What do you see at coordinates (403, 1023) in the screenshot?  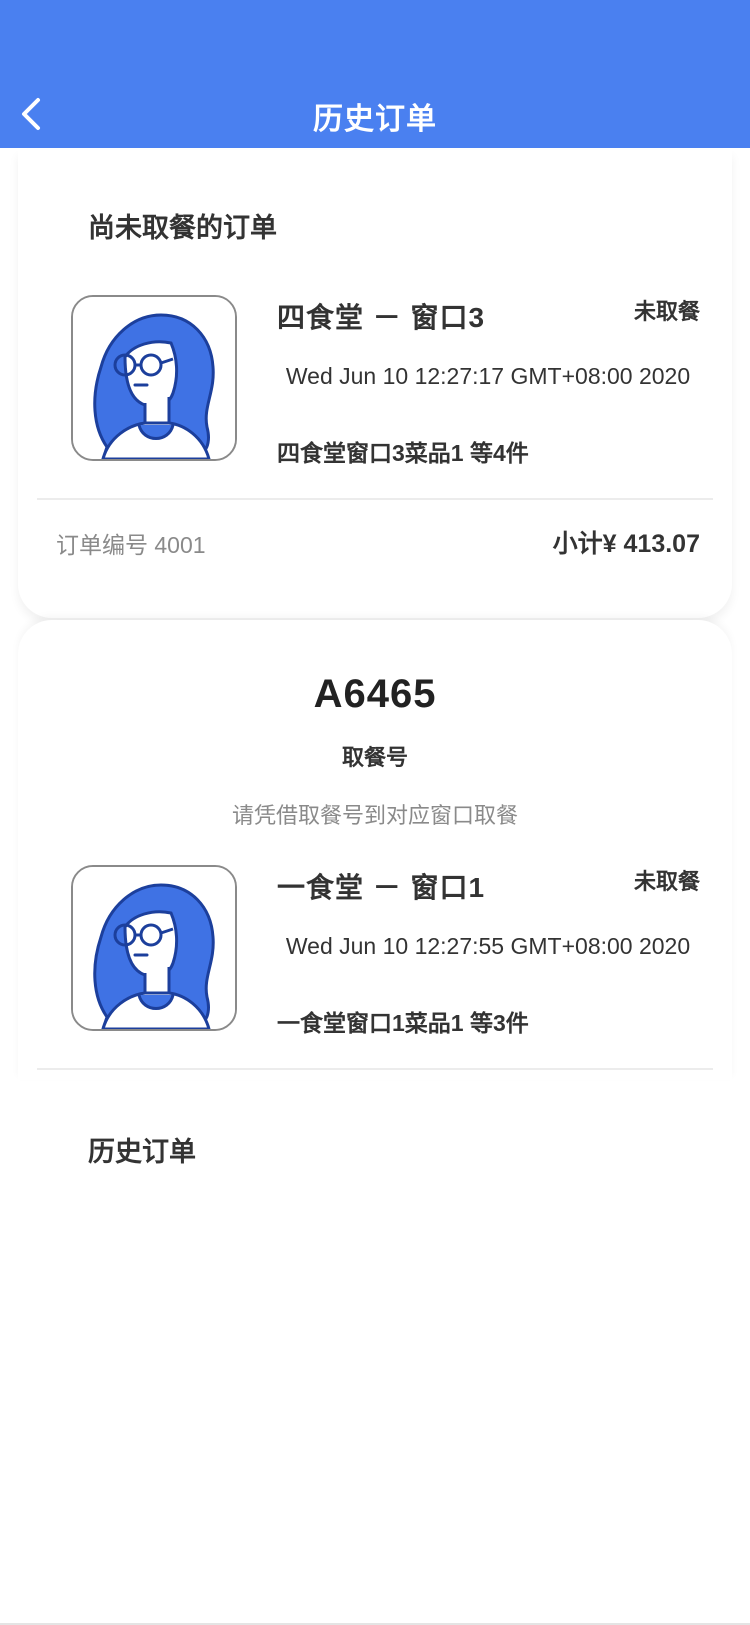 I see `order-items-summary: 一食堂窗口1菜品1 等3件` at bounding box center [403, 1023].